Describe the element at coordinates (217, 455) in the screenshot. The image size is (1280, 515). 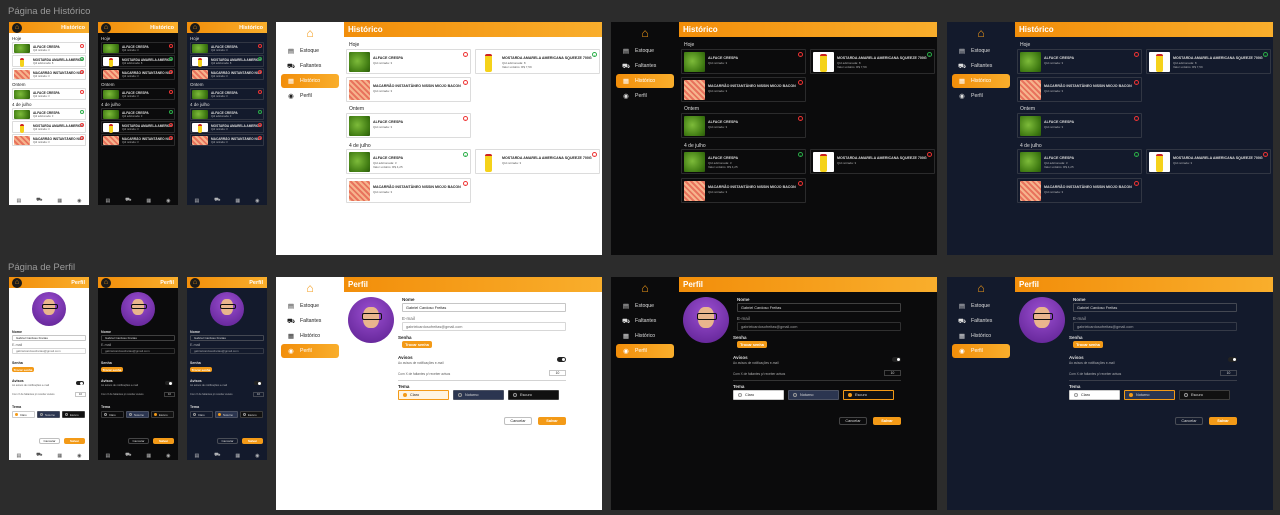
I see `cart-icon: ⛟` at that location.